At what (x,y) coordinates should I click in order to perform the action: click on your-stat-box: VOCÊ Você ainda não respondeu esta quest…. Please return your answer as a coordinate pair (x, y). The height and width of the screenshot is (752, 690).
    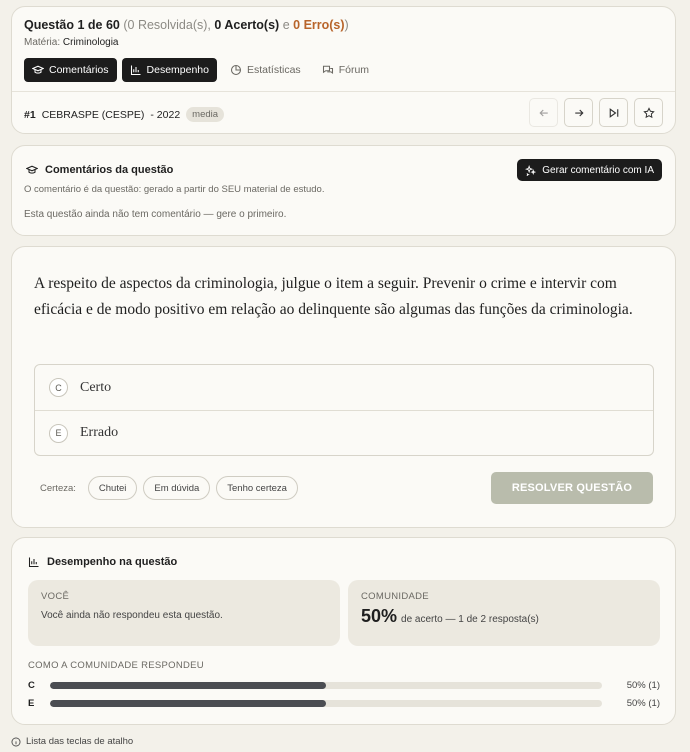
    Looking at the image, I should click on (184, 613).